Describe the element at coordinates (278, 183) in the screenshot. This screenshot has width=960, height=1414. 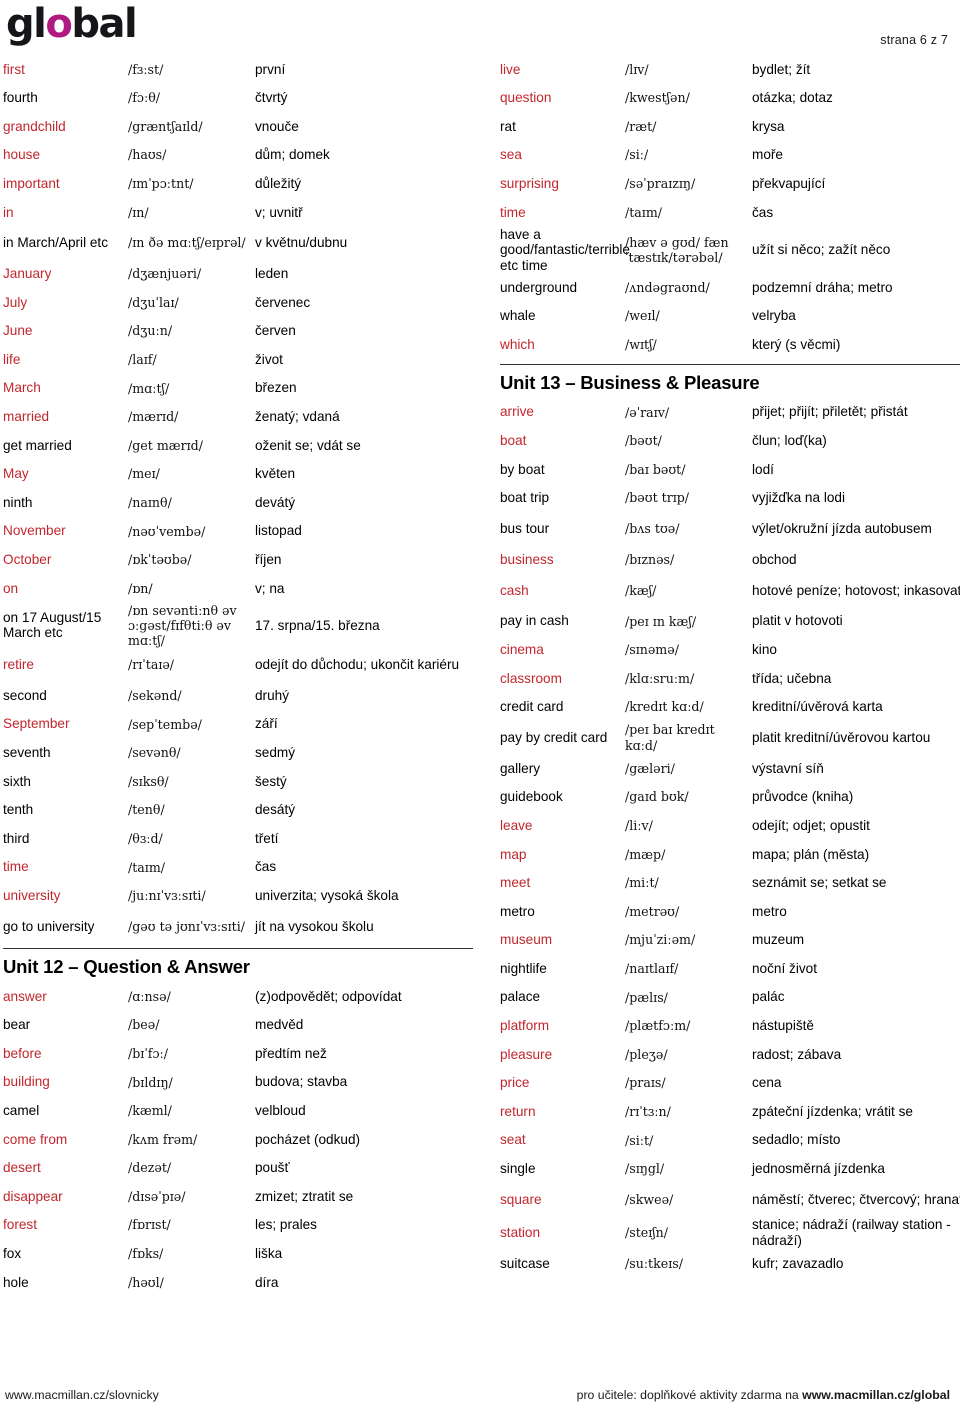
I see `czech-translation: důležitý` at that location.